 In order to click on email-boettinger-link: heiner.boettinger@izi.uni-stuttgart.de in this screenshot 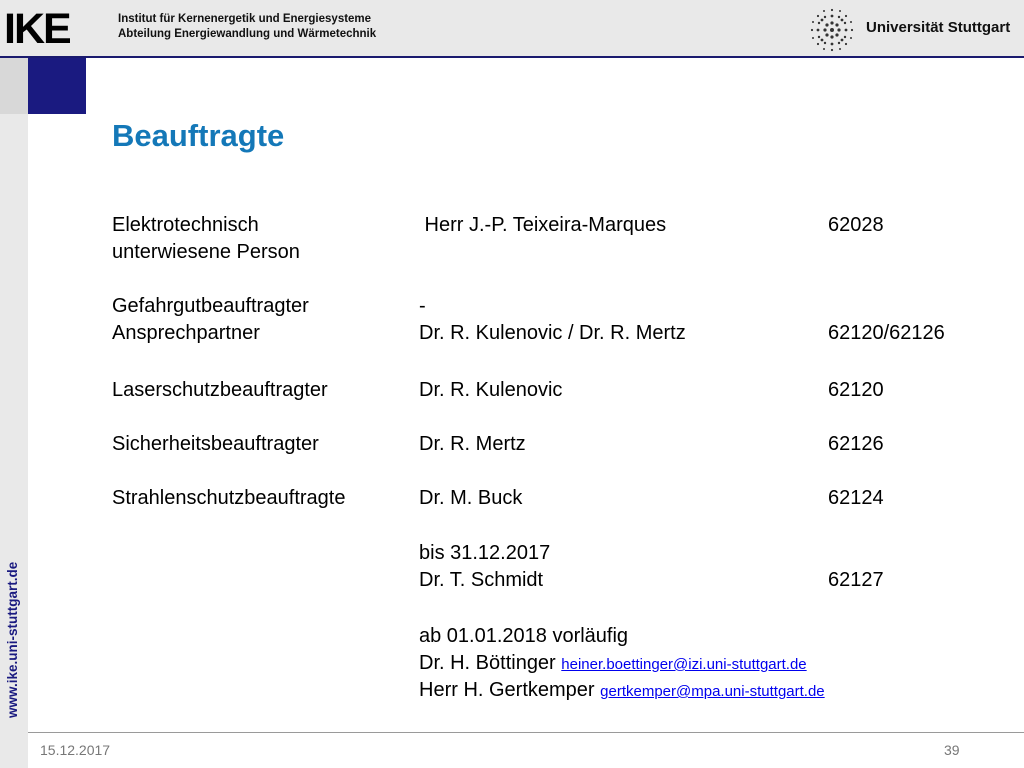, I will do `click(683, 664)`.